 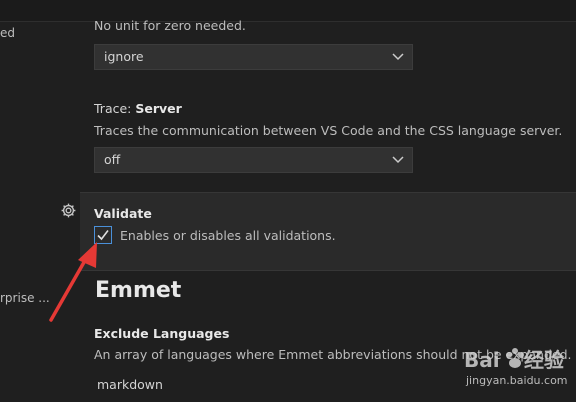 What do you see at coordinates (158, 108) in the screenshot?
I see `trace-title-name: Server` at bounding box center [158, 108].